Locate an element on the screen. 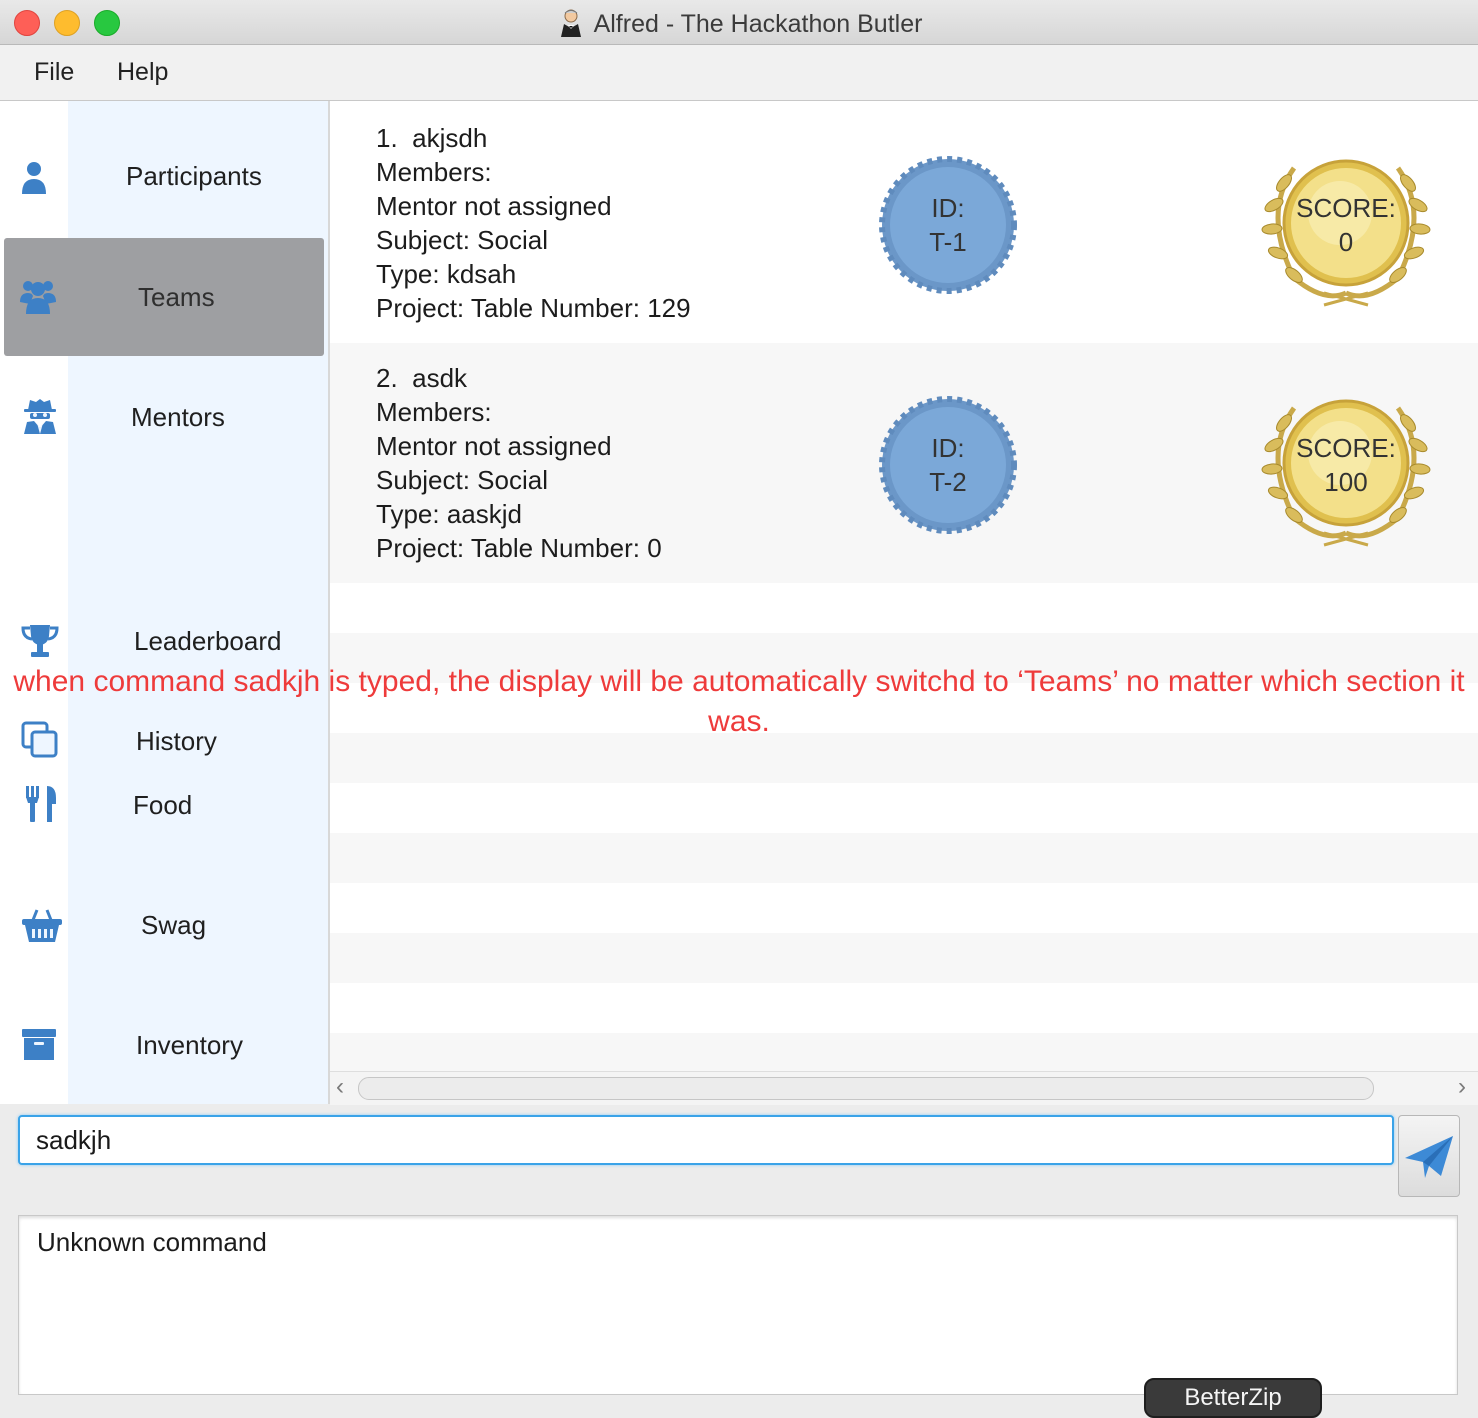  team-id-value: T-1 is located at coordinates (948, 242).